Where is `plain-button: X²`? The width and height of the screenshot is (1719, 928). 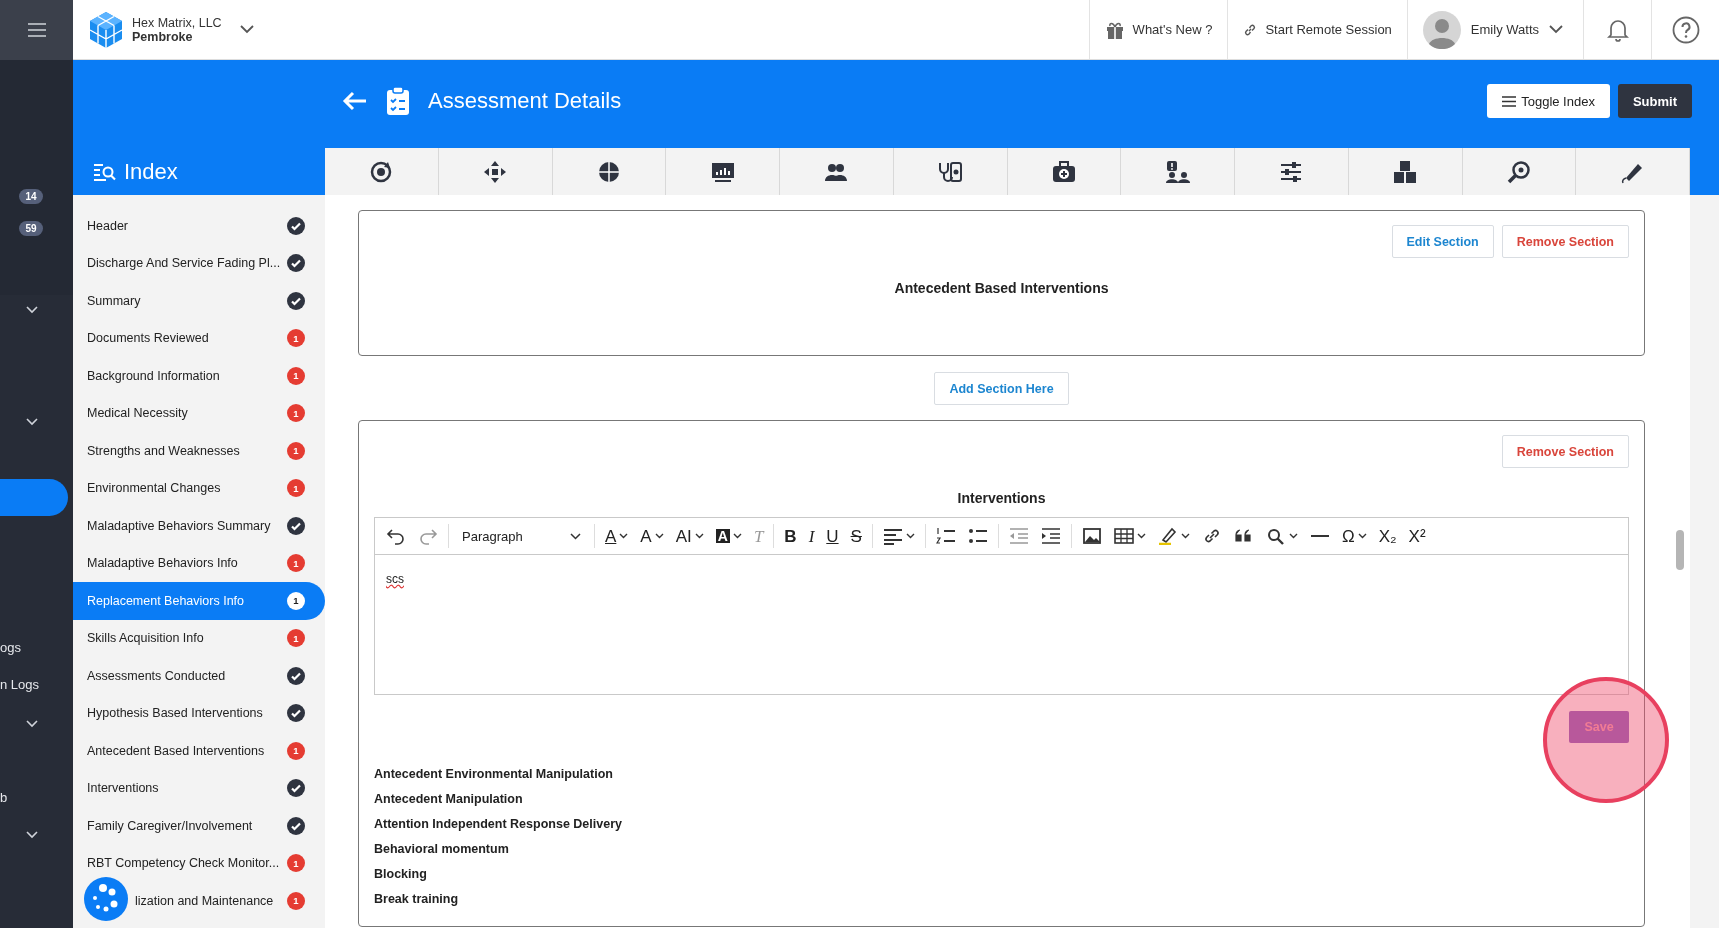
plain-button: X² is located at coordinates (1417, 536).